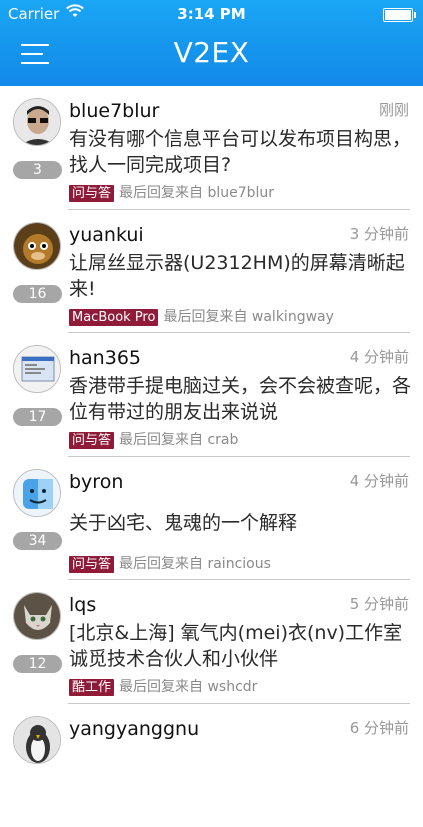  What do you see at coordinates (96, 482) in the screenshot?
I see `username: byron` at bounding box center [96, 482].